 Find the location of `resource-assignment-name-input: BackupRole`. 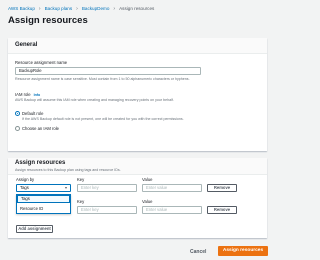

resource-assignment-name-input: BackupRole is located at coordinates (108, 71).